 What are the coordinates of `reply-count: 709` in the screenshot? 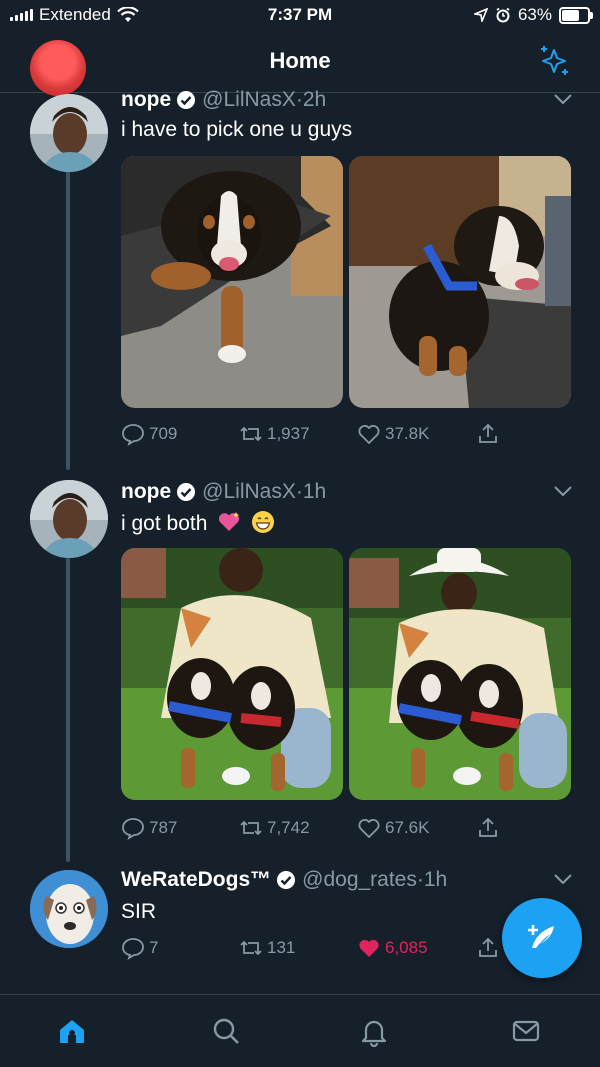 It's located at (163, 433).